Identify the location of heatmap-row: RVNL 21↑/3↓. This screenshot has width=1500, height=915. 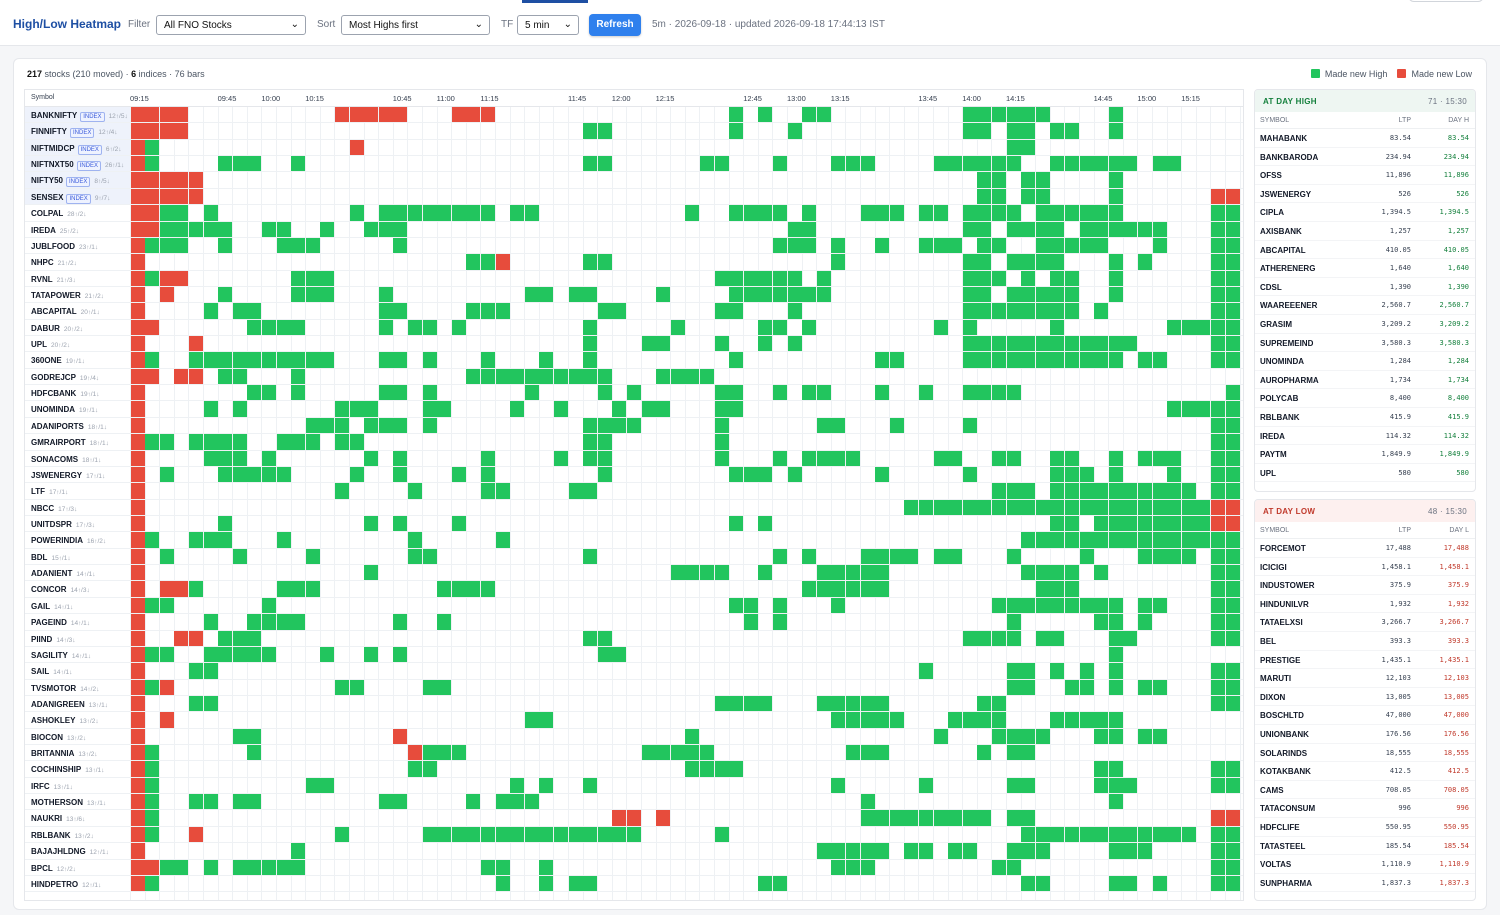
(634, 278).